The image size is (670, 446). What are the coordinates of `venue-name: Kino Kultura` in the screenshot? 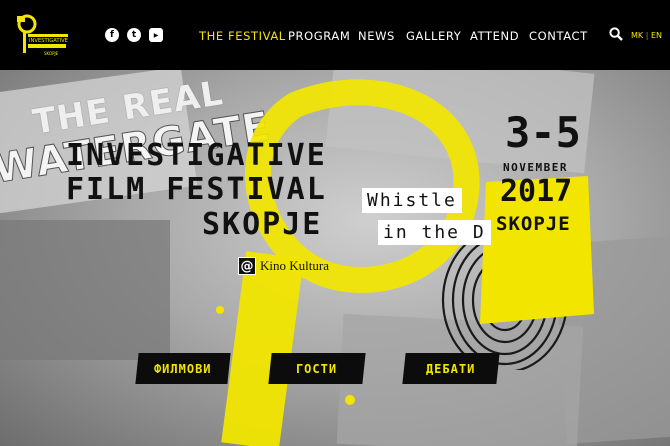 It's located at (294, 265).